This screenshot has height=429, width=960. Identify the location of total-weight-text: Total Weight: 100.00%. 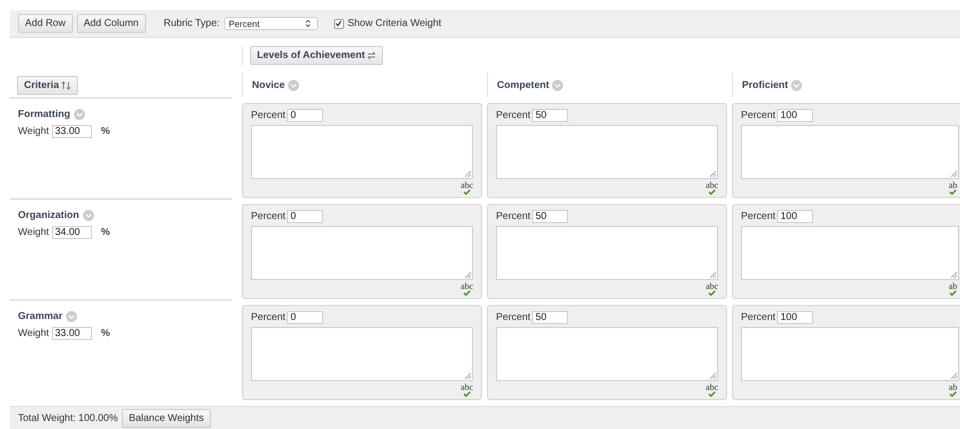
(68, 418).